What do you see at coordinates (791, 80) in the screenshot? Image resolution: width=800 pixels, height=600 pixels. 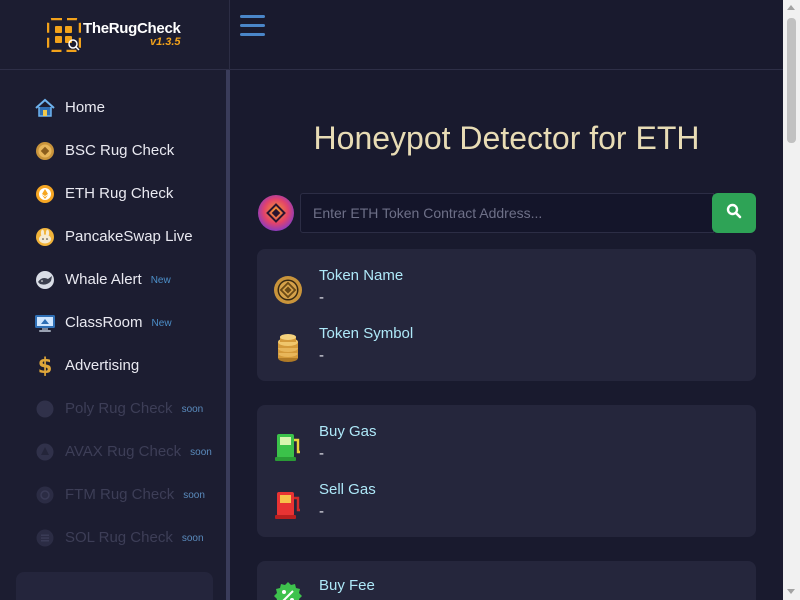 I see `scrollbar-thumb` at bounding box center [791, 80].